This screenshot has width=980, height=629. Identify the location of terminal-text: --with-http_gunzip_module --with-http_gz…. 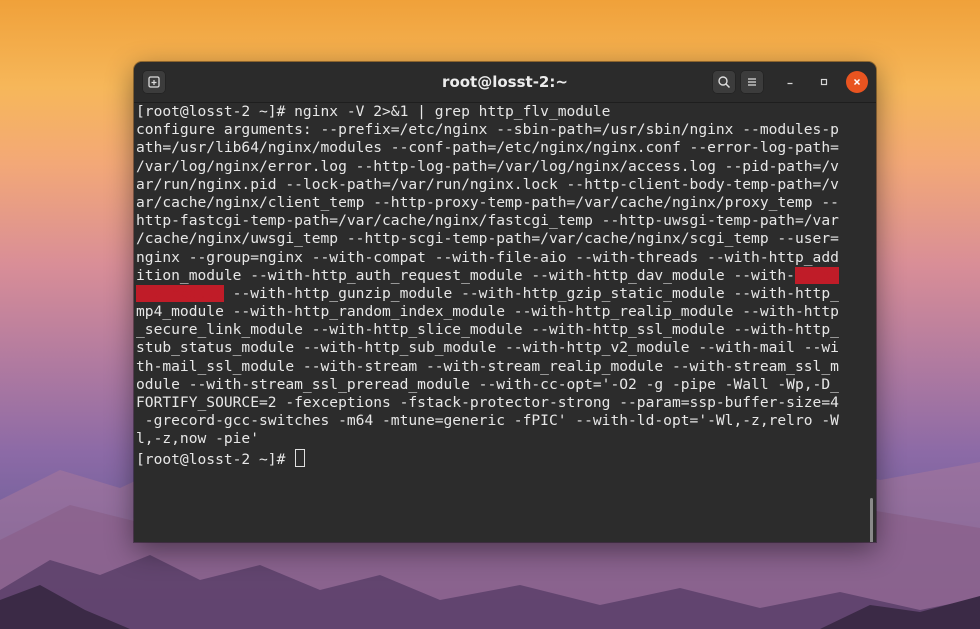
(531, 293).